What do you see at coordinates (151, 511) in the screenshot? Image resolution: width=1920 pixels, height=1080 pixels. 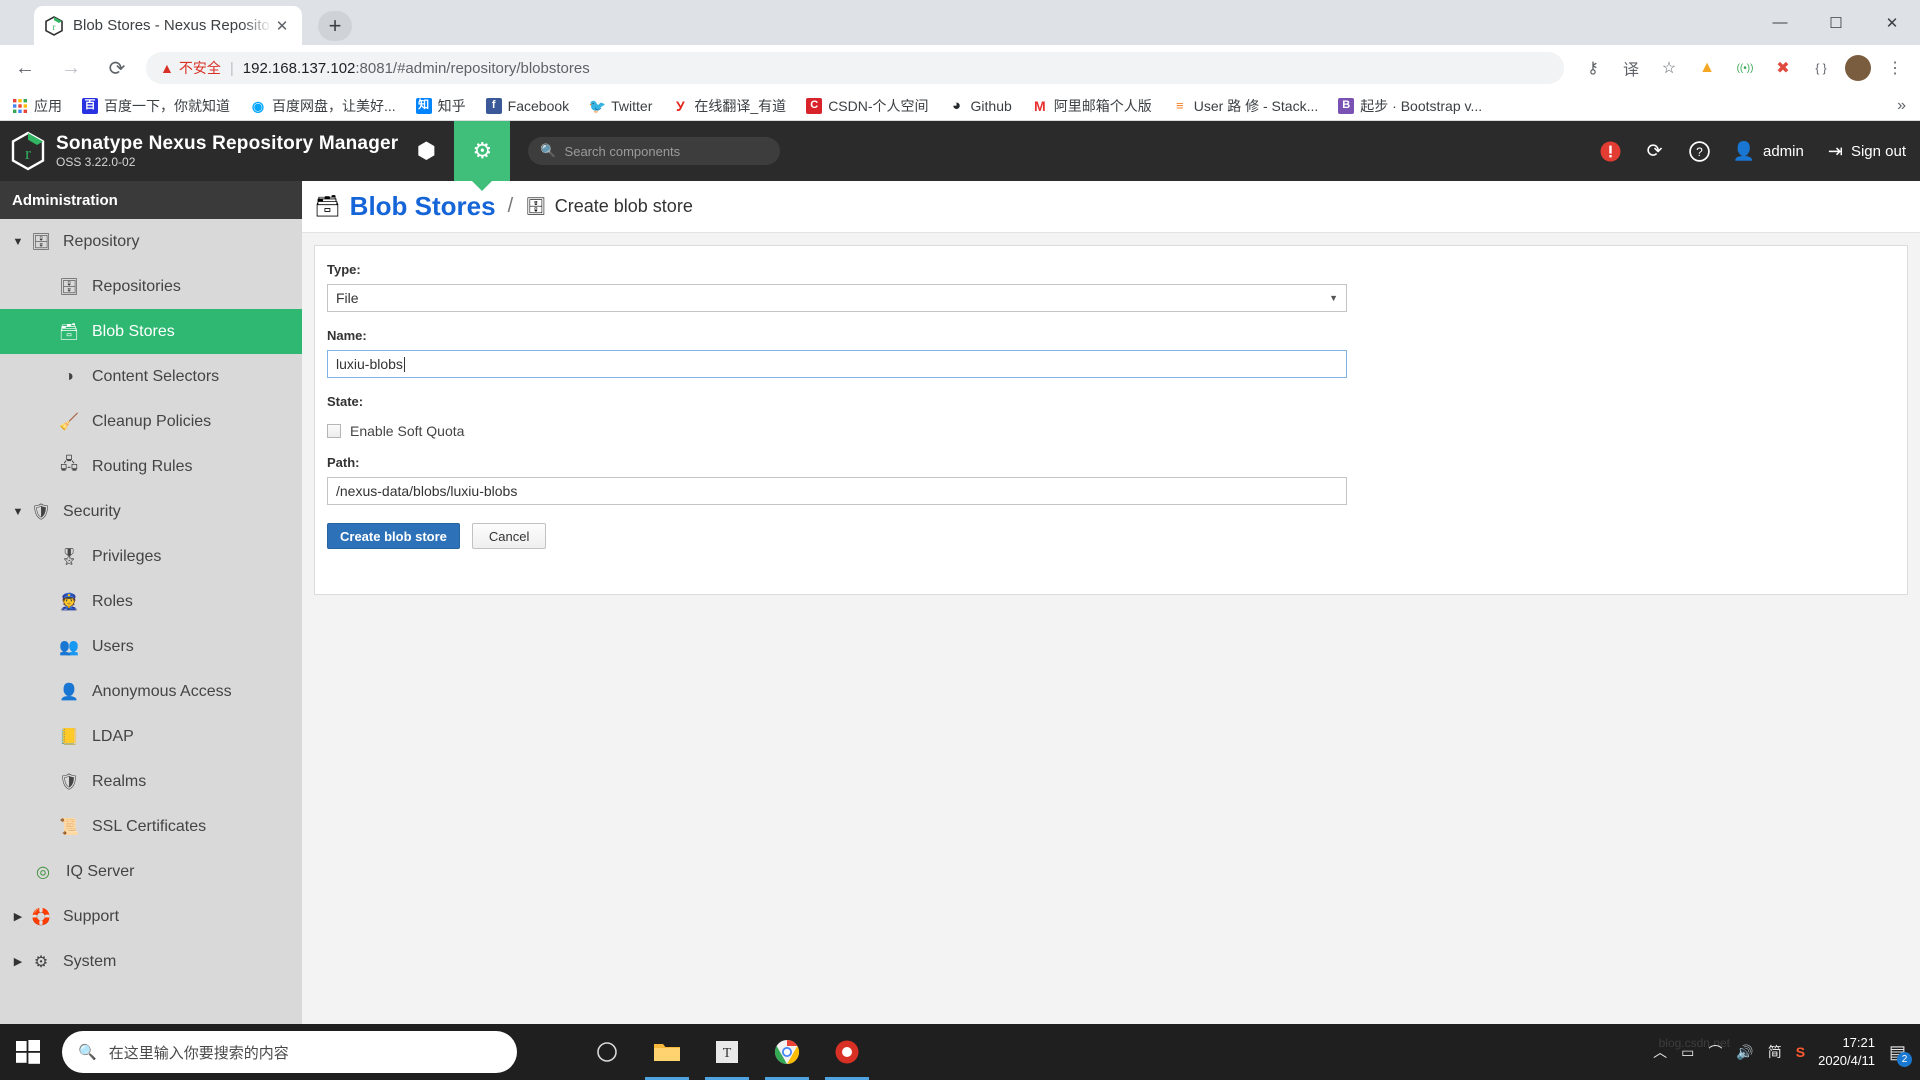 I see `sidebar-item-security: ▼ 🛡 Security` at bounding box center [151, 511].